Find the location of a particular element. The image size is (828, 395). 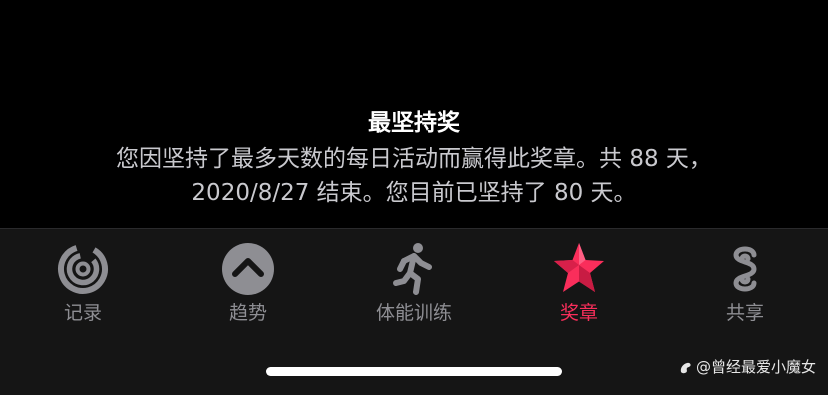

tab-history-label: 记录 is located at coordinates (82, 313).